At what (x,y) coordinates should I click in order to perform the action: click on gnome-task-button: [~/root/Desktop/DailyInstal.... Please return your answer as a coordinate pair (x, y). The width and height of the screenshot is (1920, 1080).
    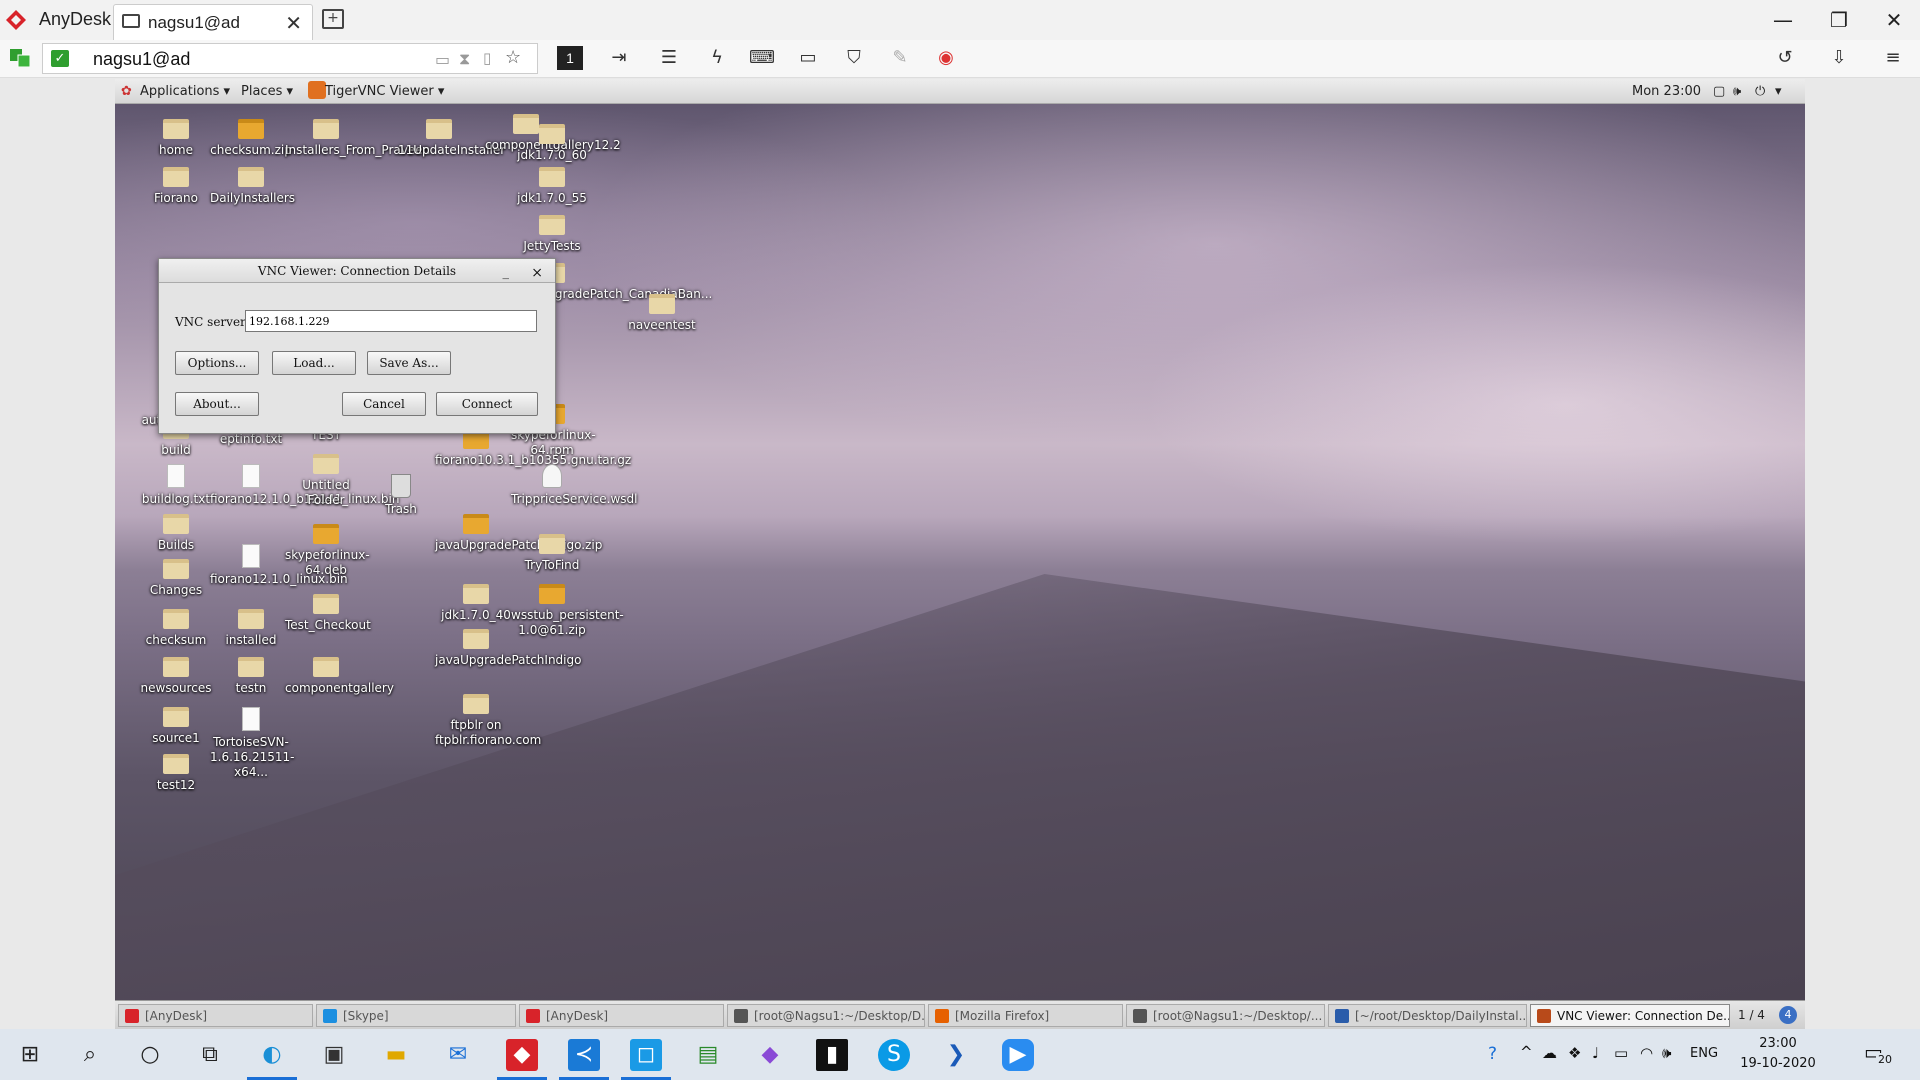
    Looking at the image, I should click on (1427, 1015).